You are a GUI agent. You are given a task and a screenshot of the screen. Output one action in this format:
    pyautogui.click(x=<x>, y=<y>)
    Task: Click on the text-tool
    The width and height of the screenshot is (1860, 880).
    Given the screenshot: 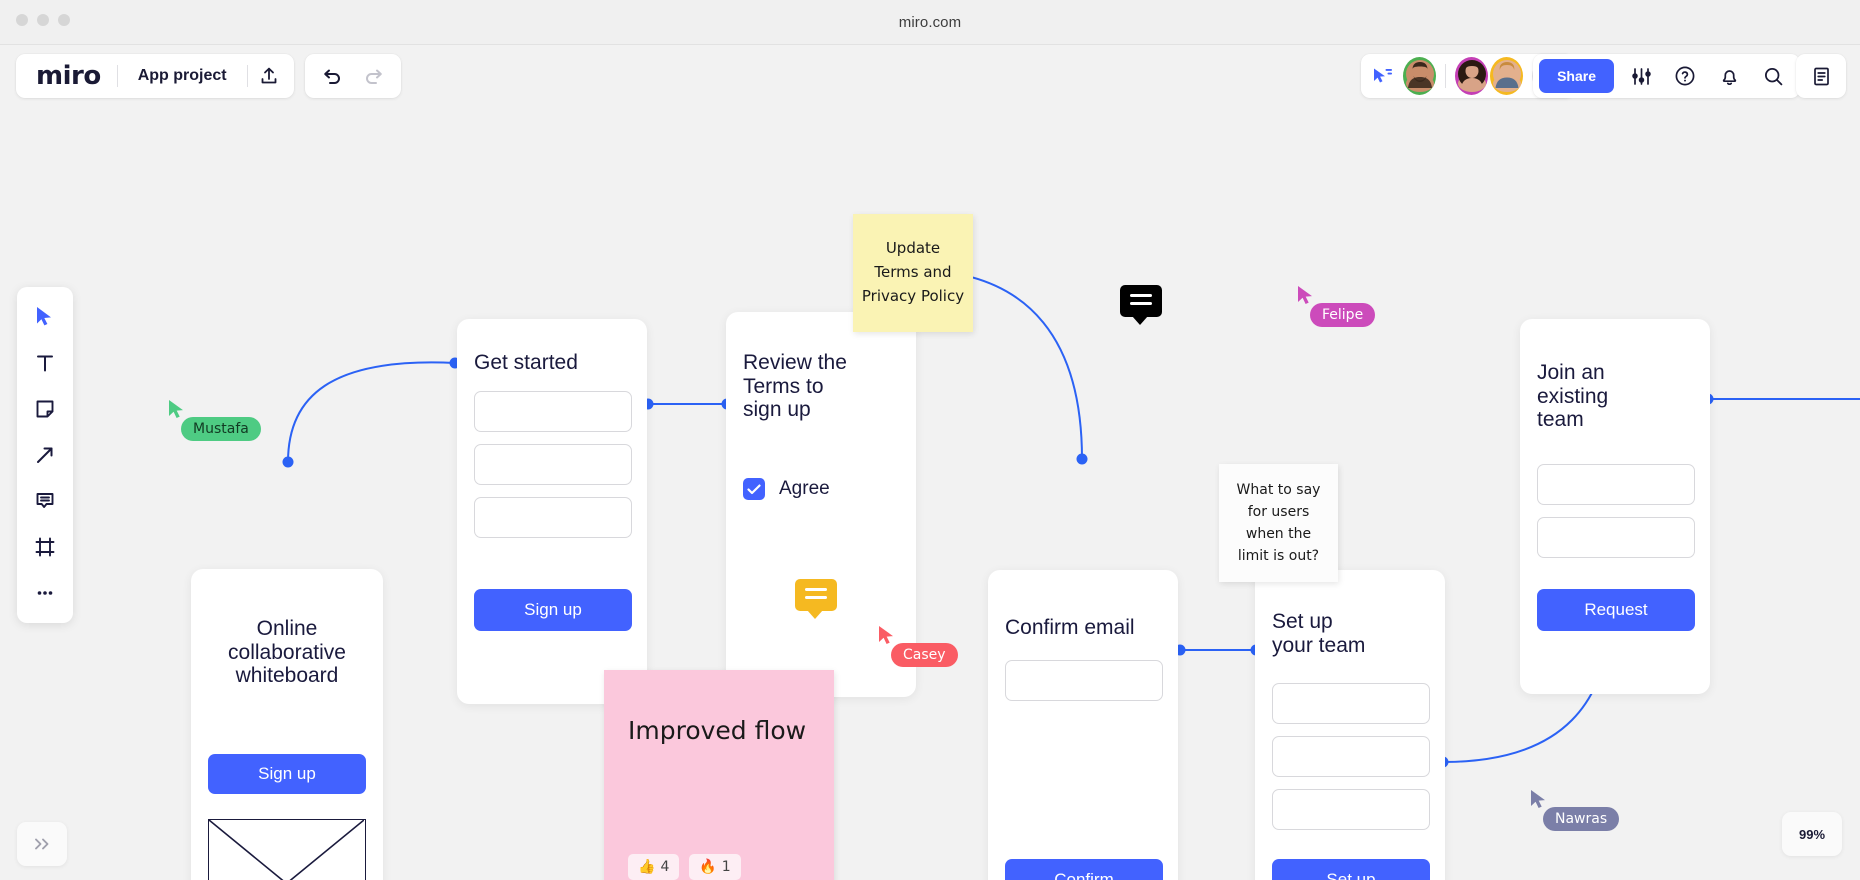 What is the action you would take?
    pyautogui.click(x=45, y=363)
    